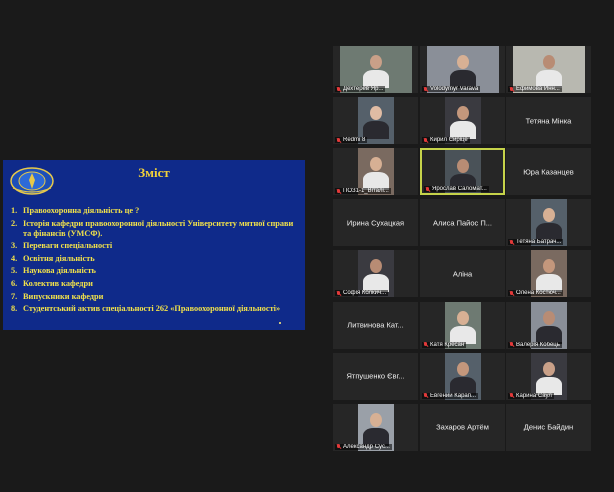  What do you see at coordinates (57, 296) in the screenshot?
I see `toc-item: 7. Випускники кафедри` at bounding box center [57, 296].